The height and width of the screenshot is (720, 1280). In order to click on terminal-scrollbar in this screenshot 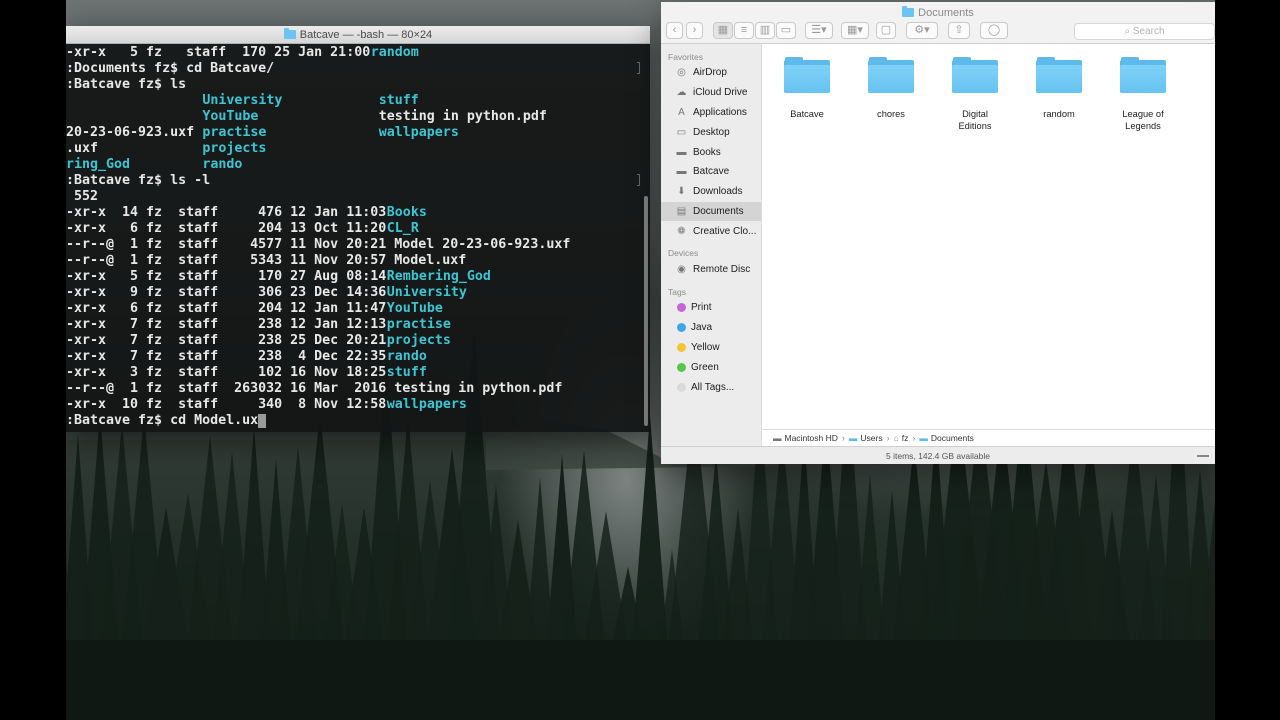, I will do `click(645, 238)`.